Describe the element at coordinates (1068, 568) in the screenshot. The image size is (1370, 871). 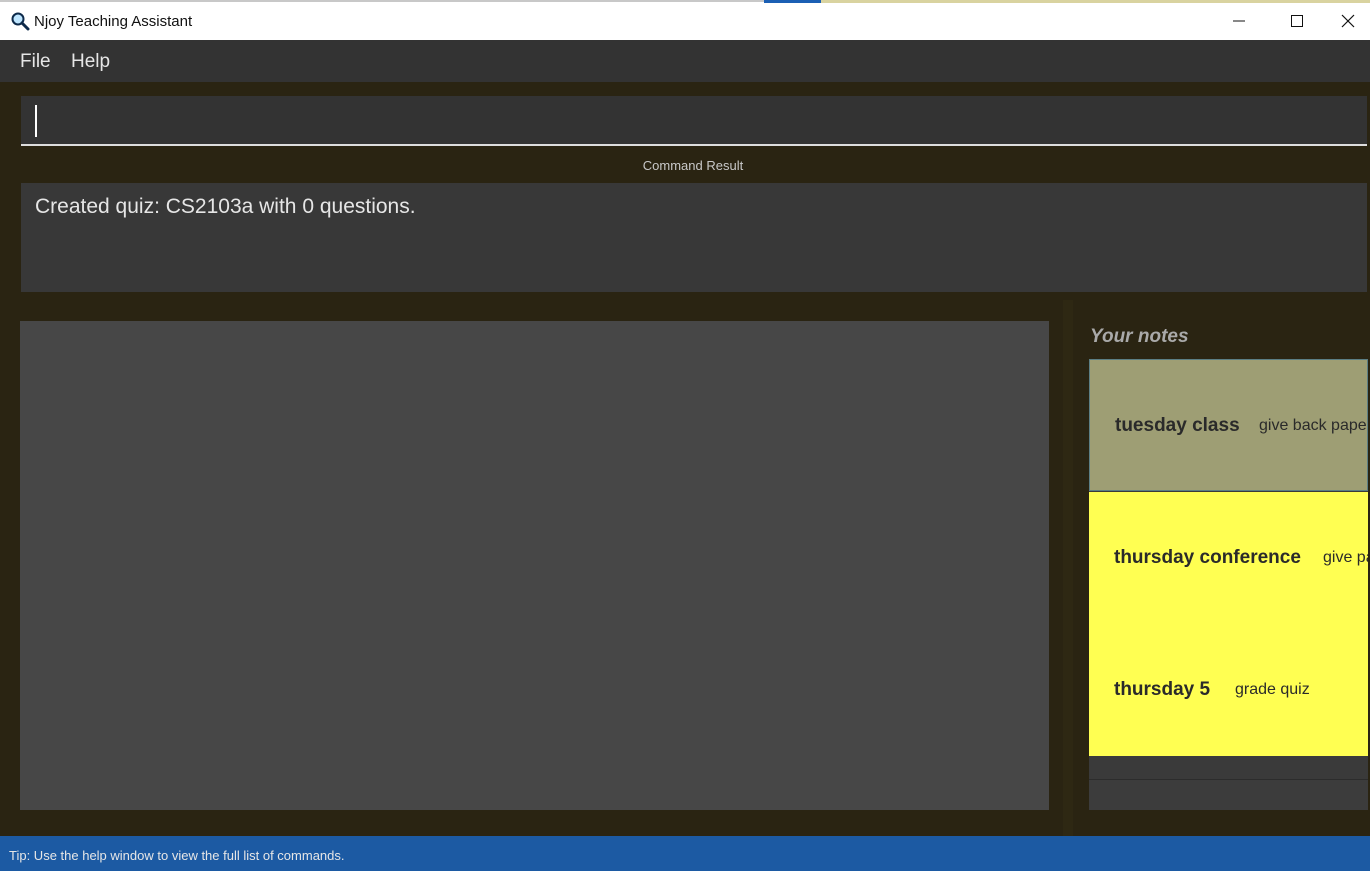
I see `panel-divider` at that location.